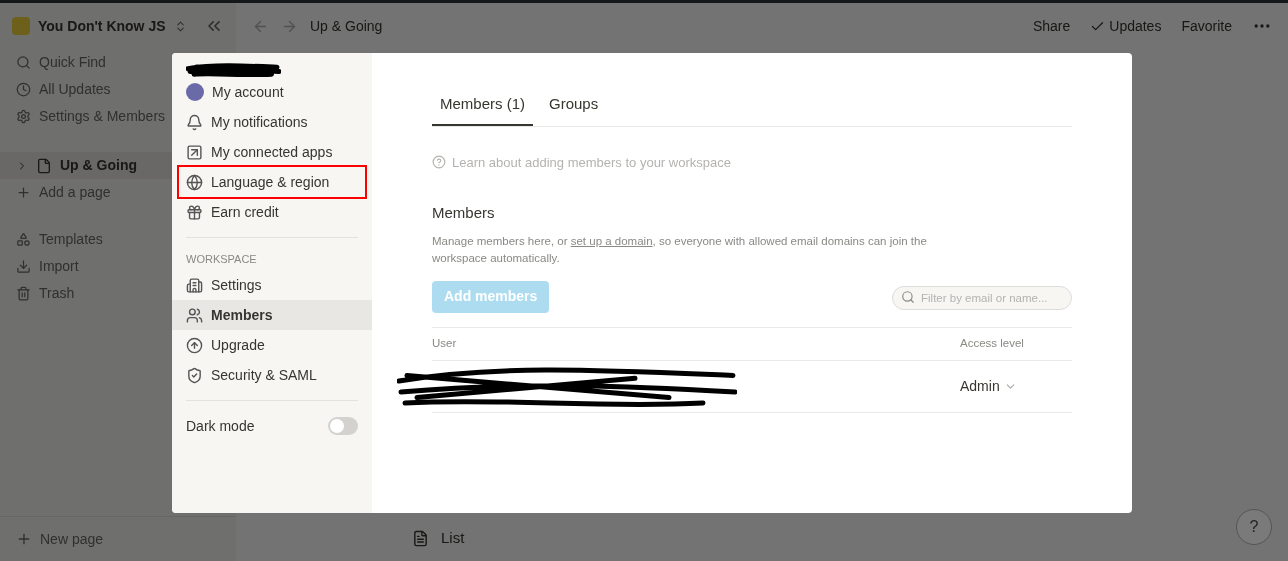  What do you see at coordinates (464, 213) in the screenshot?
I see `members-heading: Members` at bounding box center [464, 213].